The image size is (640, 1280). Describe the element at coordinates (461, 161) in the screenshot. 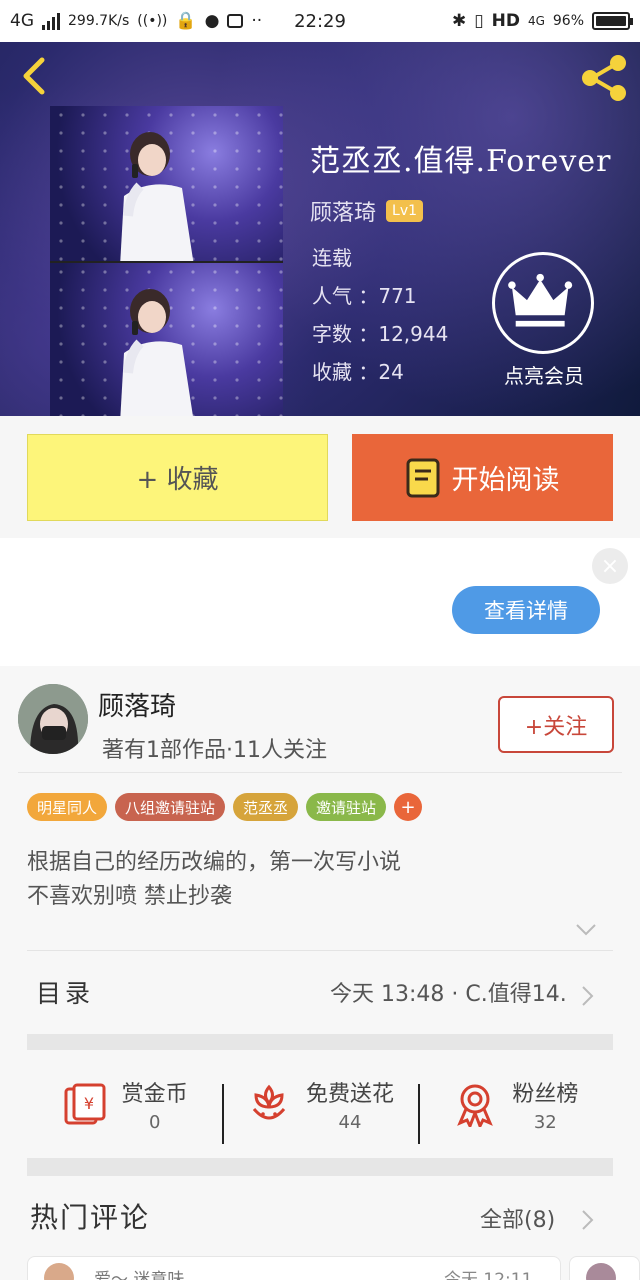

I see `book-title: 范丞丞.值得.Forever` at that location.